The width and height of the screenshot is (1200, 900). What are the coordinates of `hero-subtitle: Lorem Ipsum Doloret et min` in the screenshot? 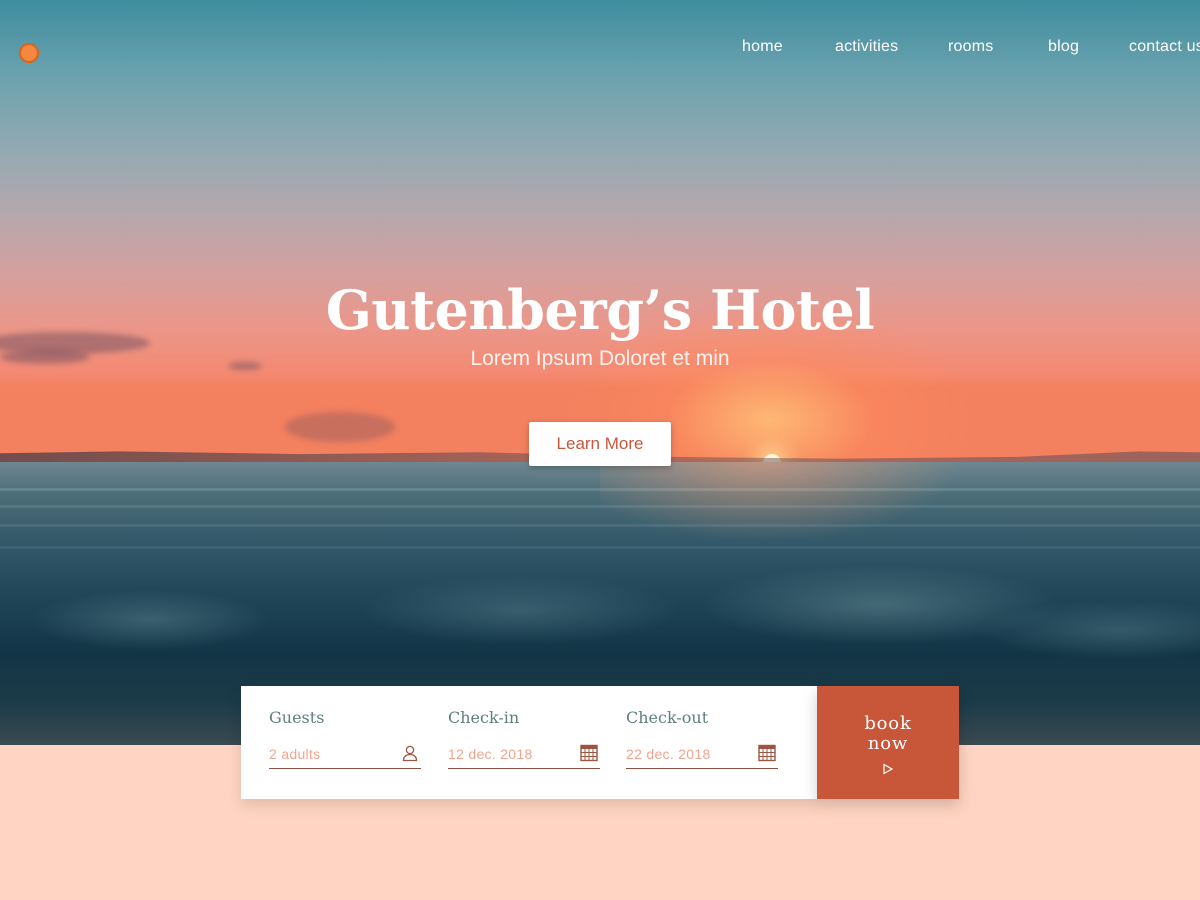 It's located at (600, 358).